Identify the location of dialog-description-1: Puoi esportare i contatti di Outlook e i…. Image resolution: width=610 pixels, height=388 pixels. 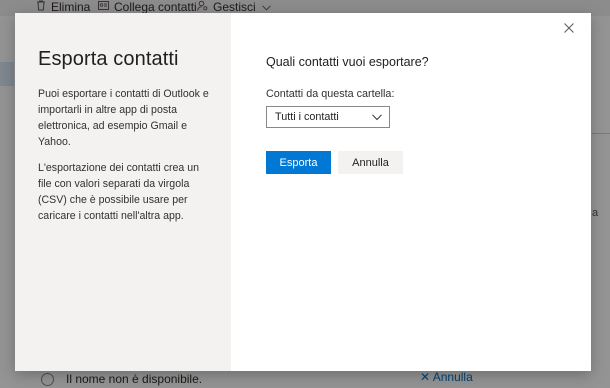
(123, 118).